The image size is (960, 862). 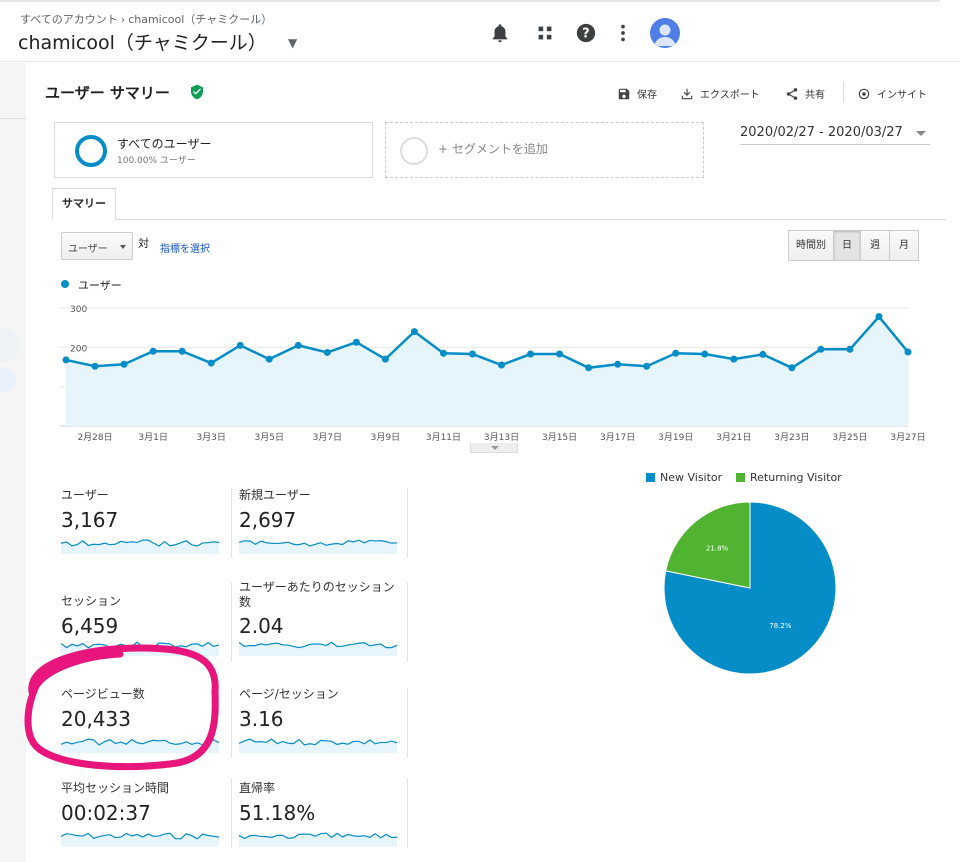 I want to click on x-tick-label: 3月1日, so click(x=152, y=437).